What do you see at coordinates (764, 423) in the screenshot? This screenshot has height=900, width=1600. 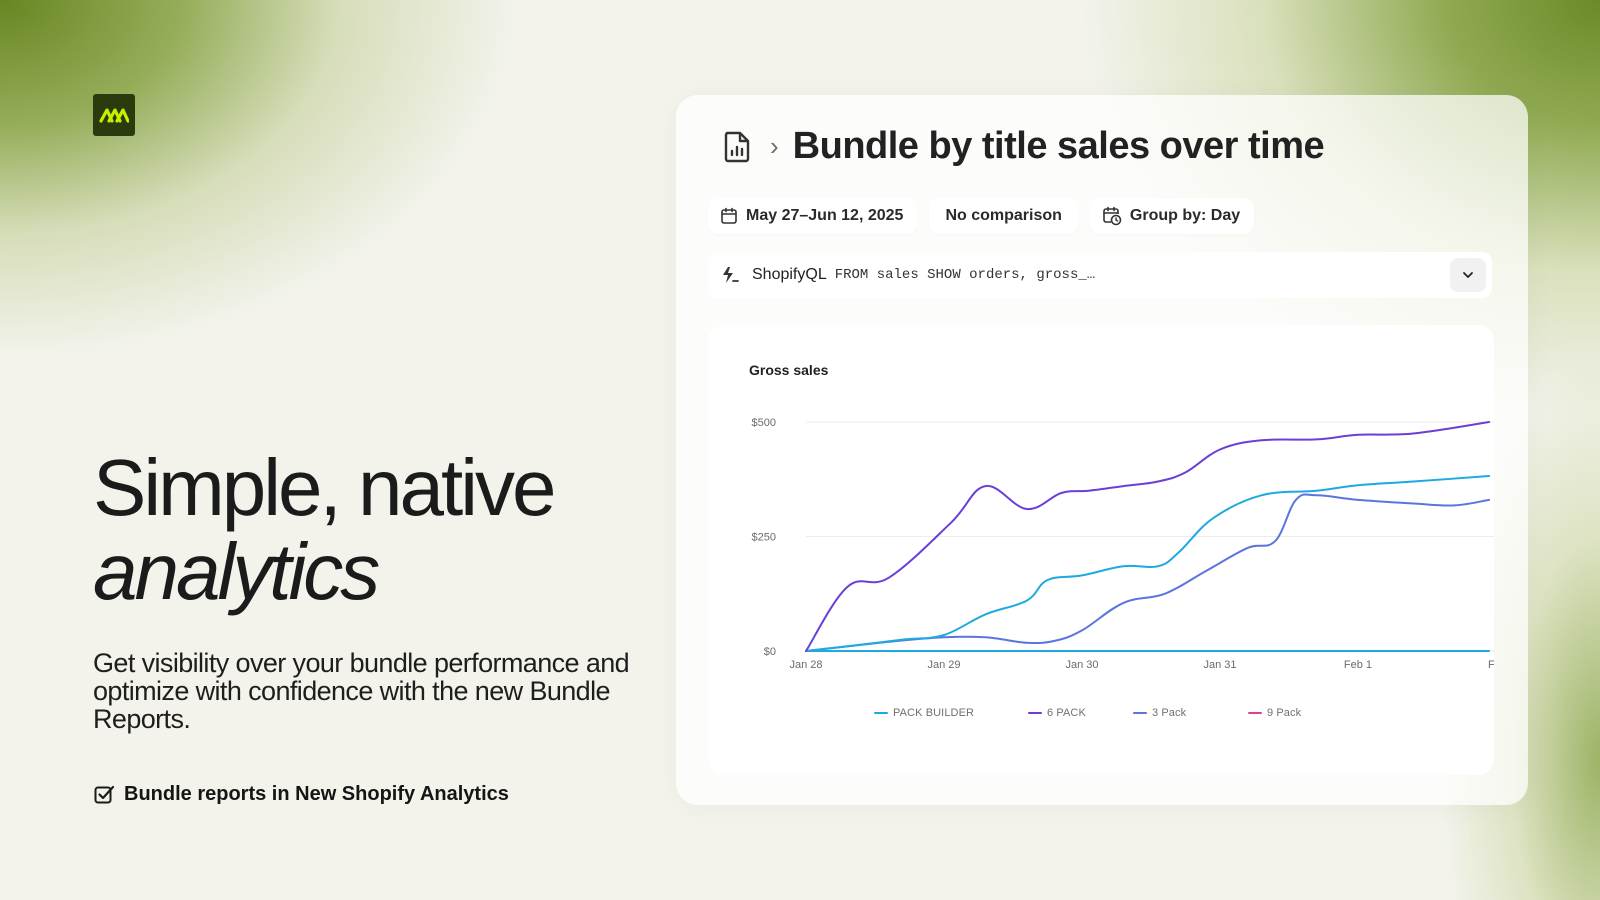 I see `y-tick-label: $500` at bounding box center [764, 423].